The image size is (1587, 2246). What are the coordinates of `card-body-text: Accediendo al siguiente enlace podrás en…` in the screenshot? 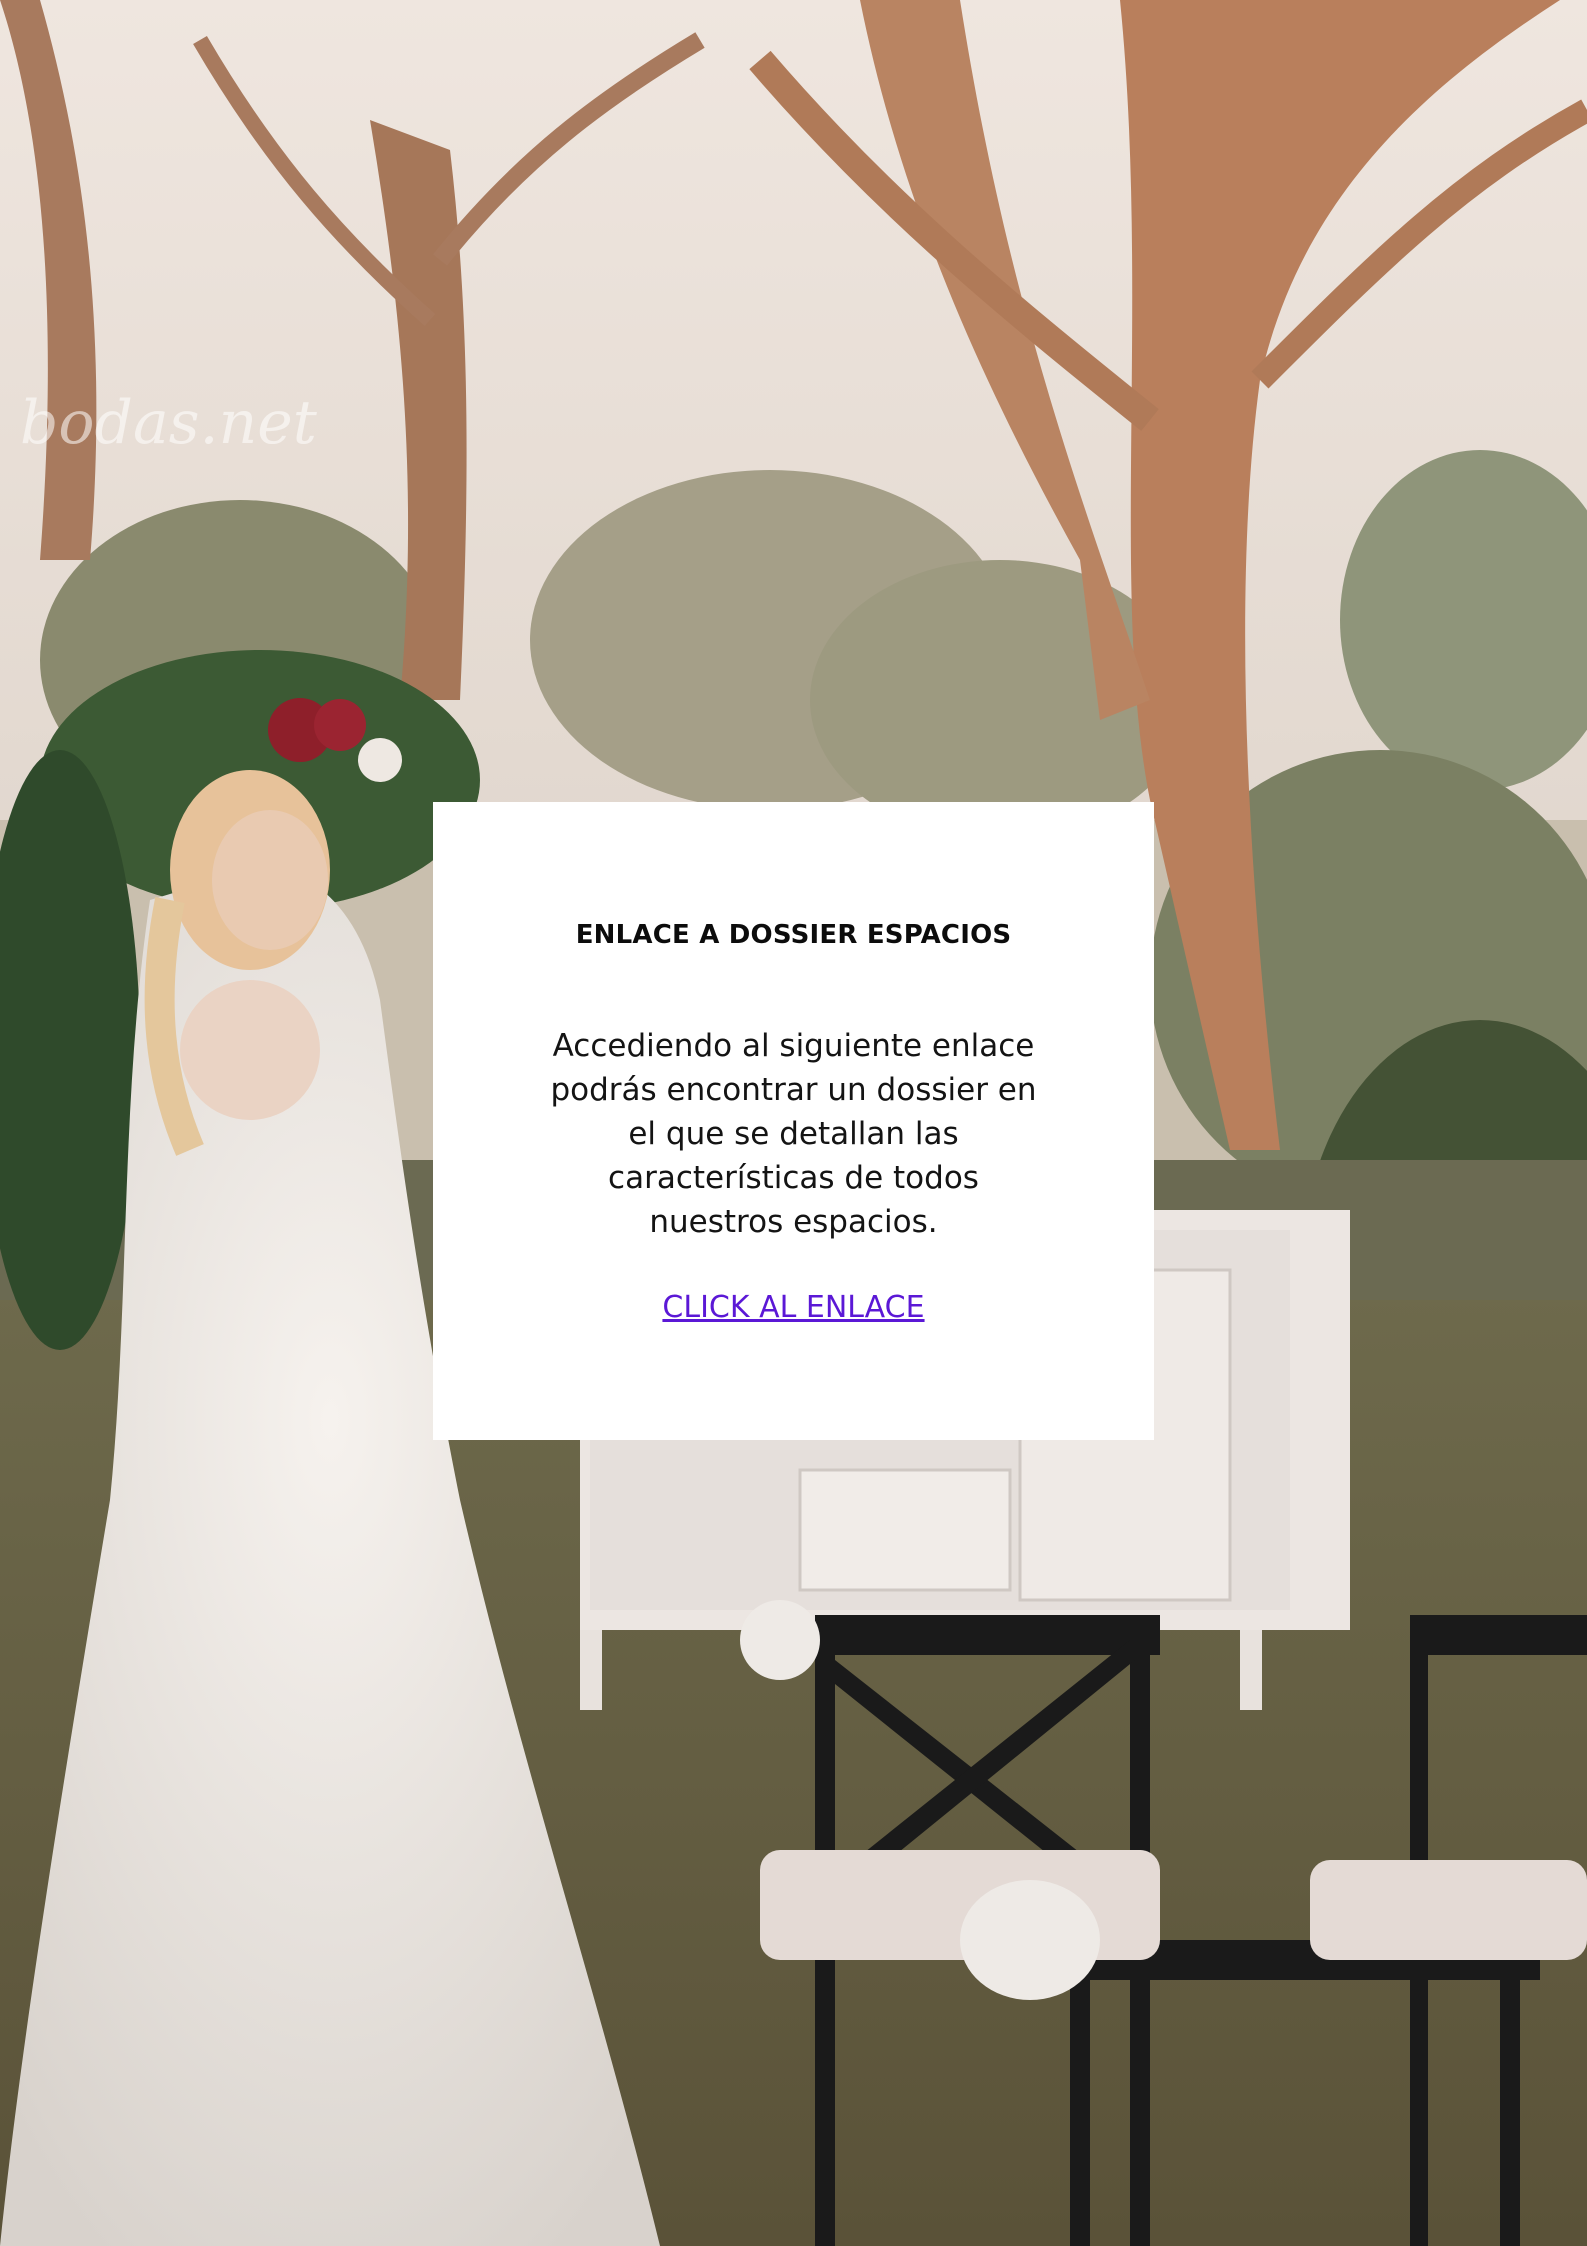 It's located at (793, 1134).